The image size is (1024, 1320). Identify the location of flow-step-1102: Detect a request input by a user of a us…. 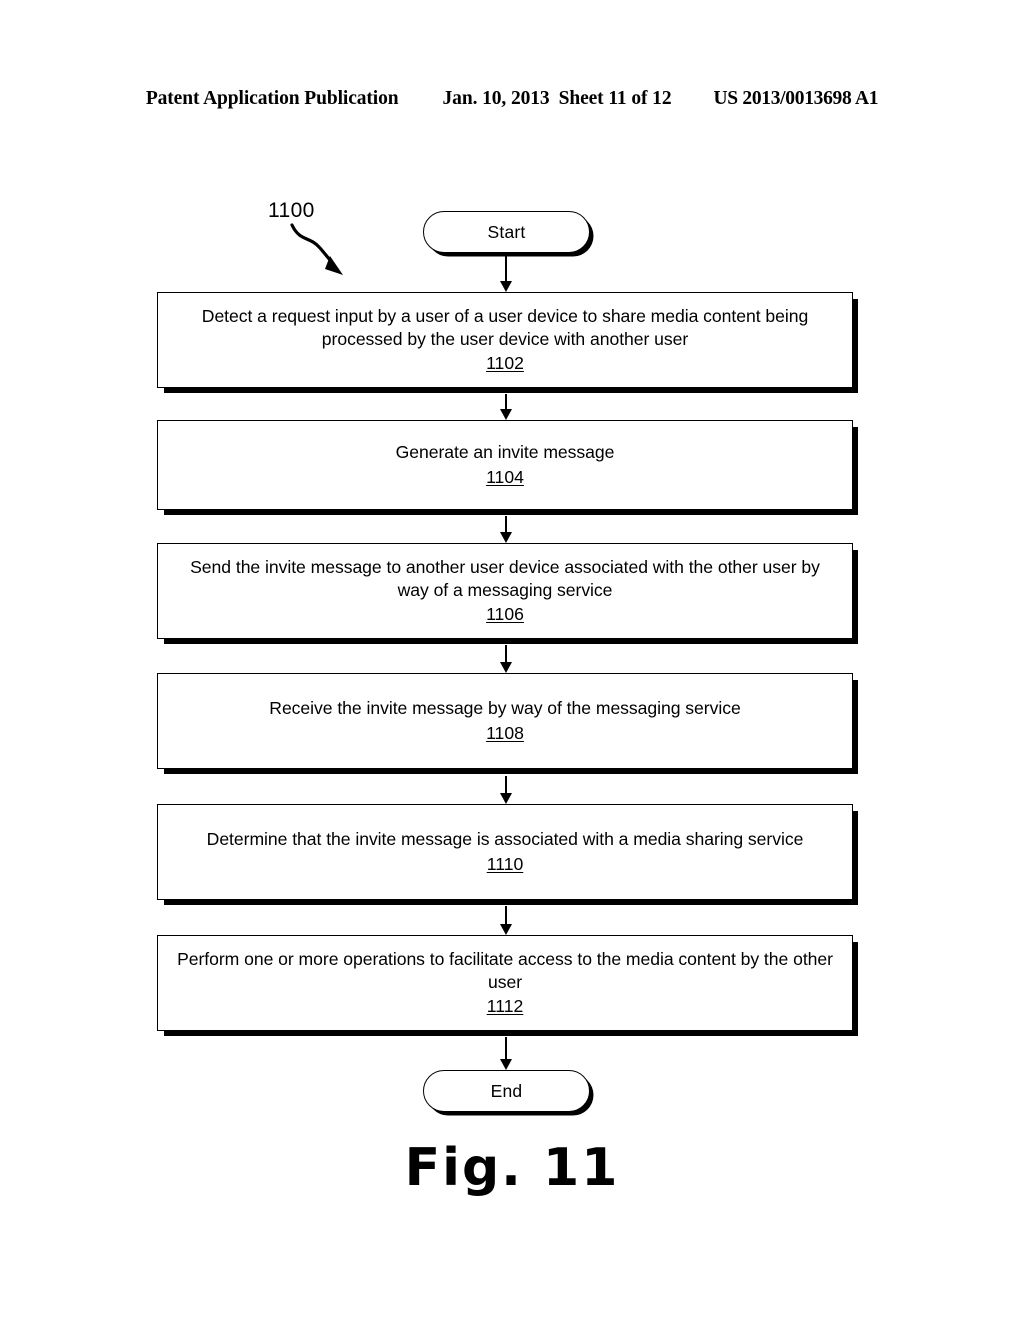
(505, 340).